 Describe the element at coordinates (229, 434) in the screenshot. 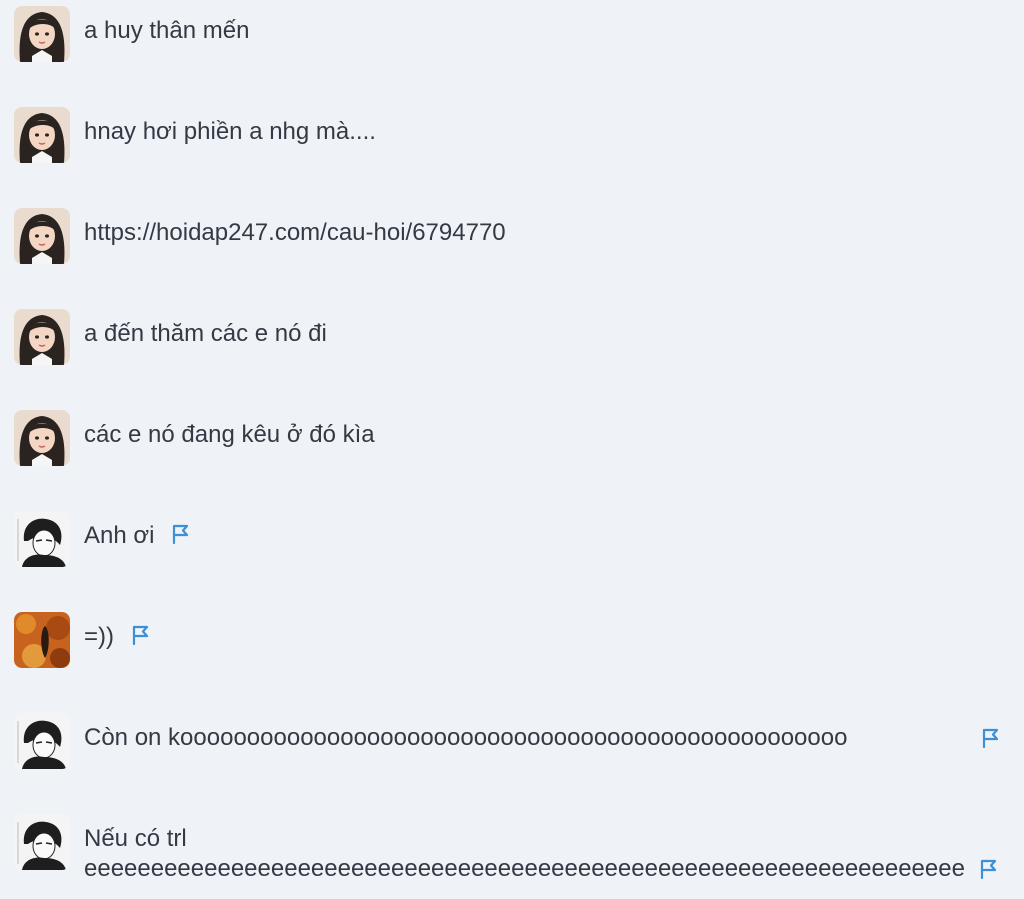

I see `message-text: các e nó đang kêu ở đó kìa` at that location.